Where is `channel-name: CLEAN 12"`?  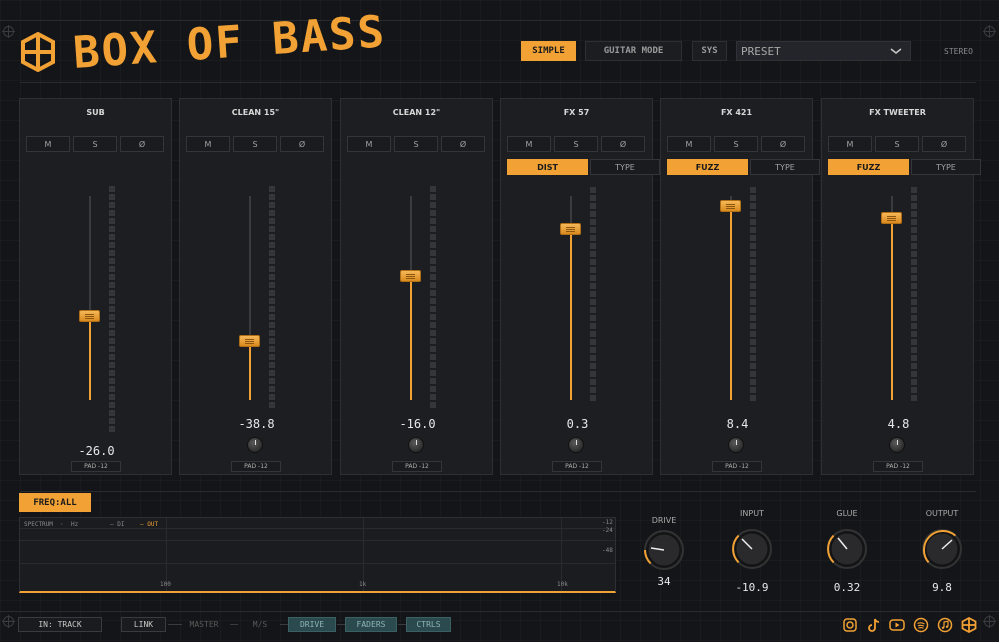 channel-name: CLEAN 12" is located at coordinates (416, 112).